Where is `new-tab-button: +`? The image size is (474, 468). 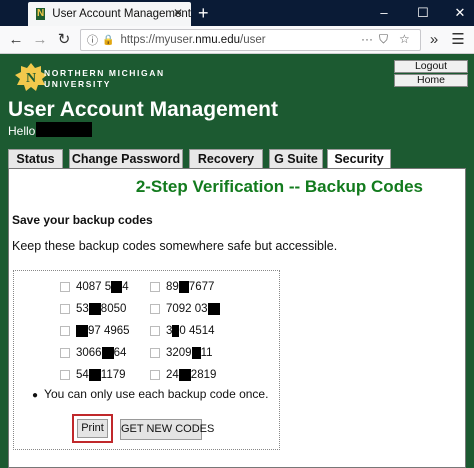 new-tab-button: + is located at coordinates (203, 13).